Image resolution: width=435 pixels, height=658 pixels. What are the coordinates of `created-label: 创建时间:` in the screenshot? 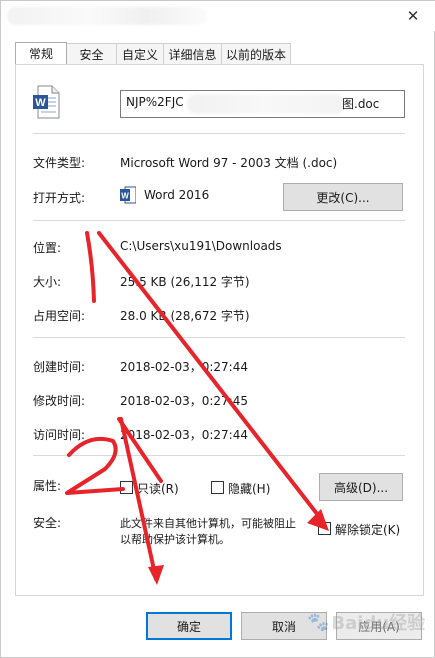 It's located at (59, 367).